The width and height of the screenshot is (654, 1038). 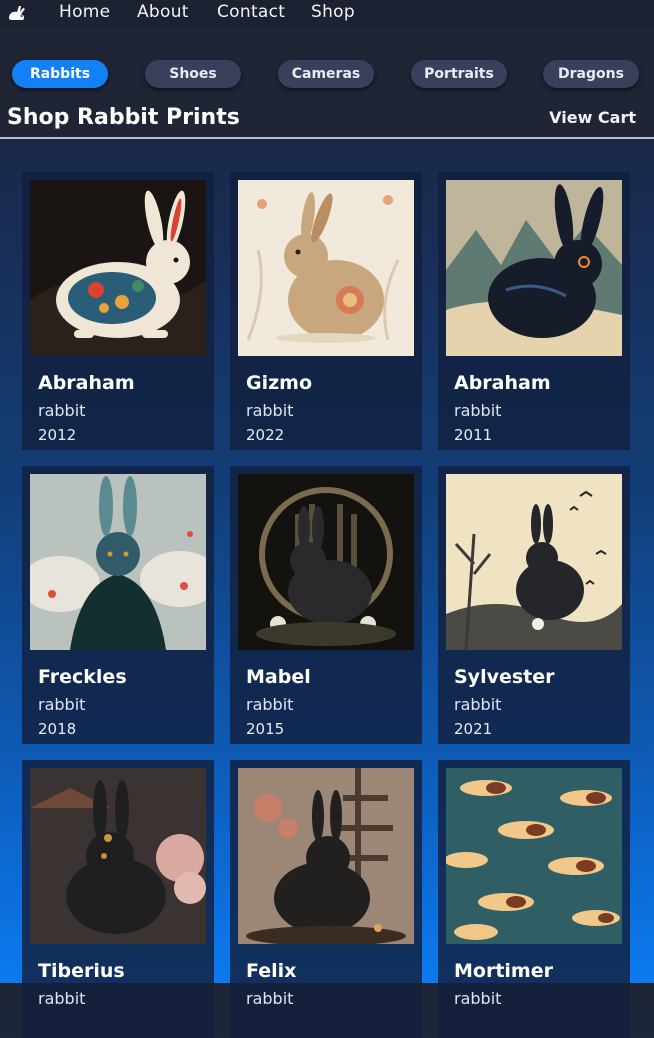 I want to click on header-divider, so click(x=327, y=138).